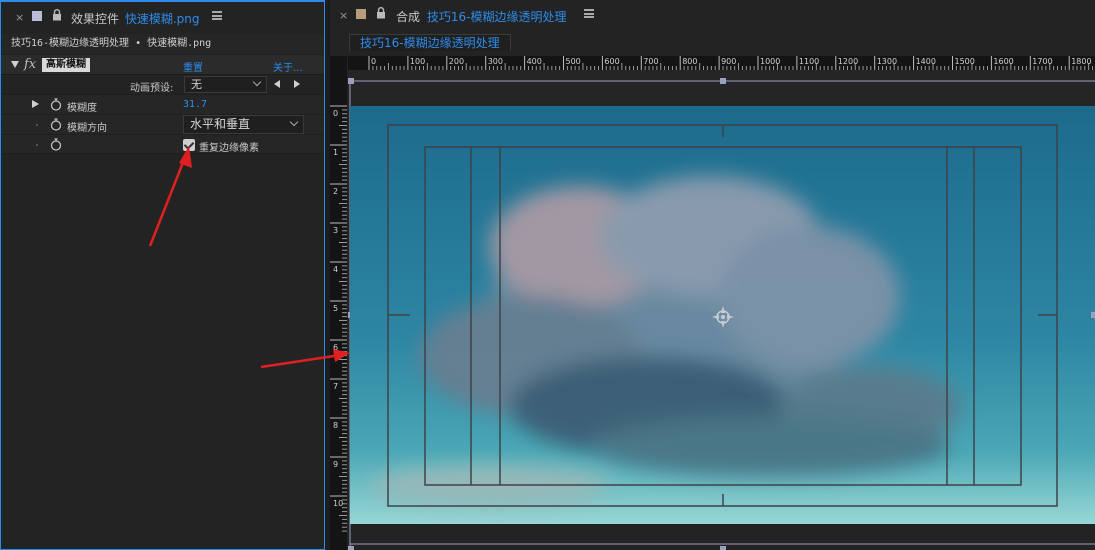 The height and width of the screenshot is (550, 1095). Describe the element at coordinates (335, 425) in the screenshot. I see `ruler-label: 8` at that location.